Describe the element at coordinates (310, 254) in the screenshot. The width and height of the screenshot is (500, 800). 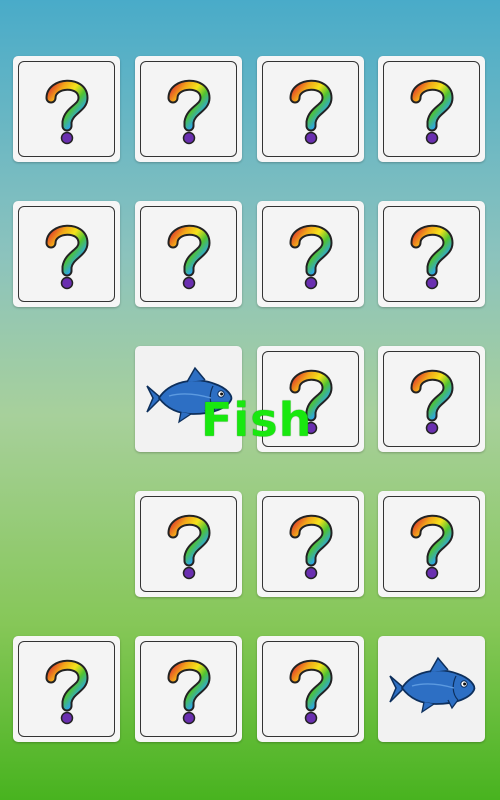
I see `card-r2-c3` at that location.